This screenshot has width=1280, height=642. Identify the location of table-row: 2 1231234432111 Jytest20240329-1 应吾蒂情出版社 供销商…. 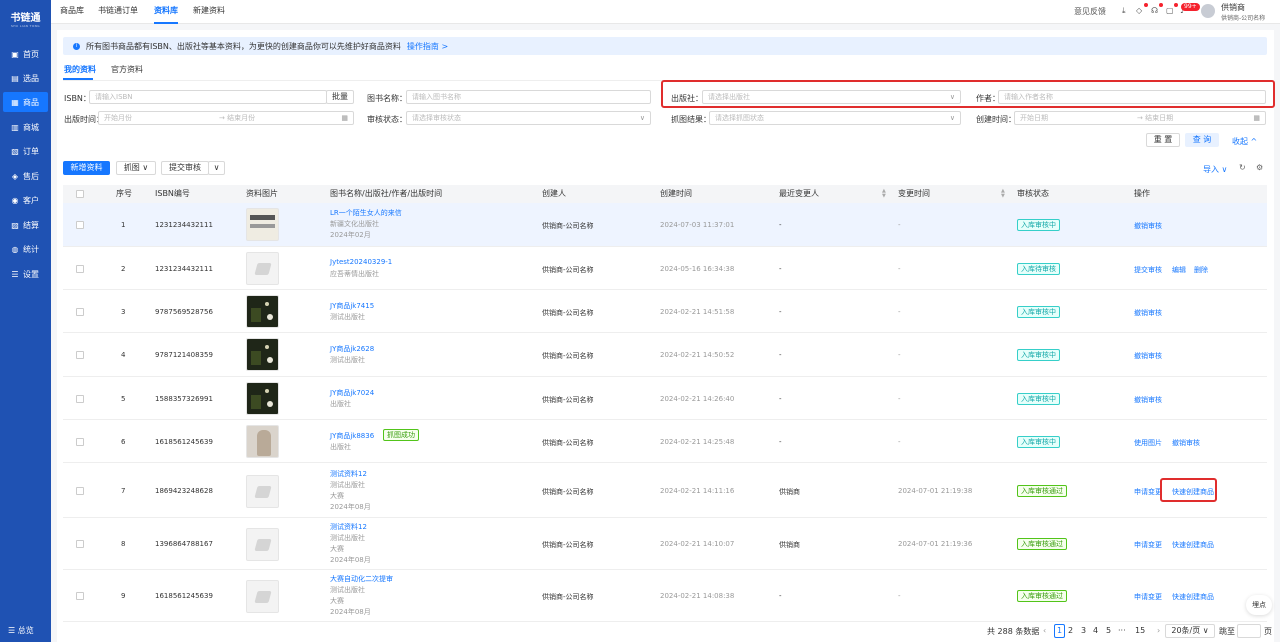
(665, 268).